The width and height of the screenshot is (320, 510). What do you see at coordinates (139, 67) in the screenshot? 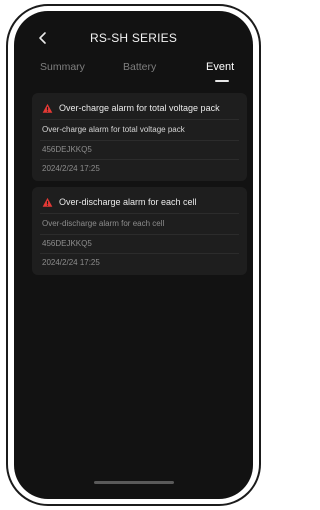
I see `tab-battery: Battery` at bounding box center [139, 67].